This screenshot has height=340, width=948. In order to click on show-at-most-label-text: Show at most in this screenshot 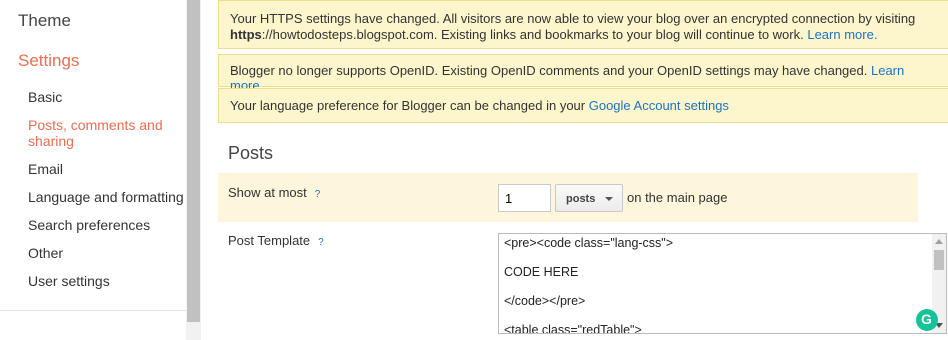, I will do `click(267, 192)`.